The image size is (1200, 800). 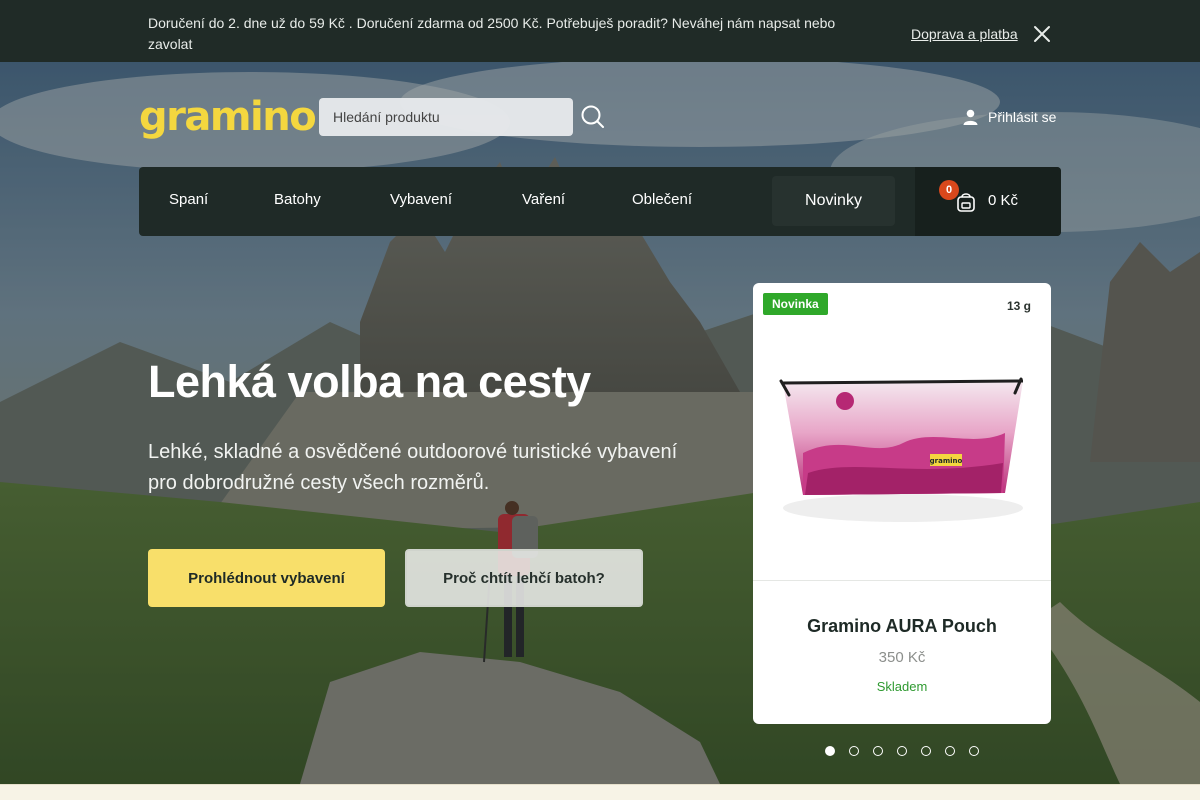 What do you see at coordinates (593, 117) in the screenshot?
I see `search-icon` at bounding box center [593, 117].